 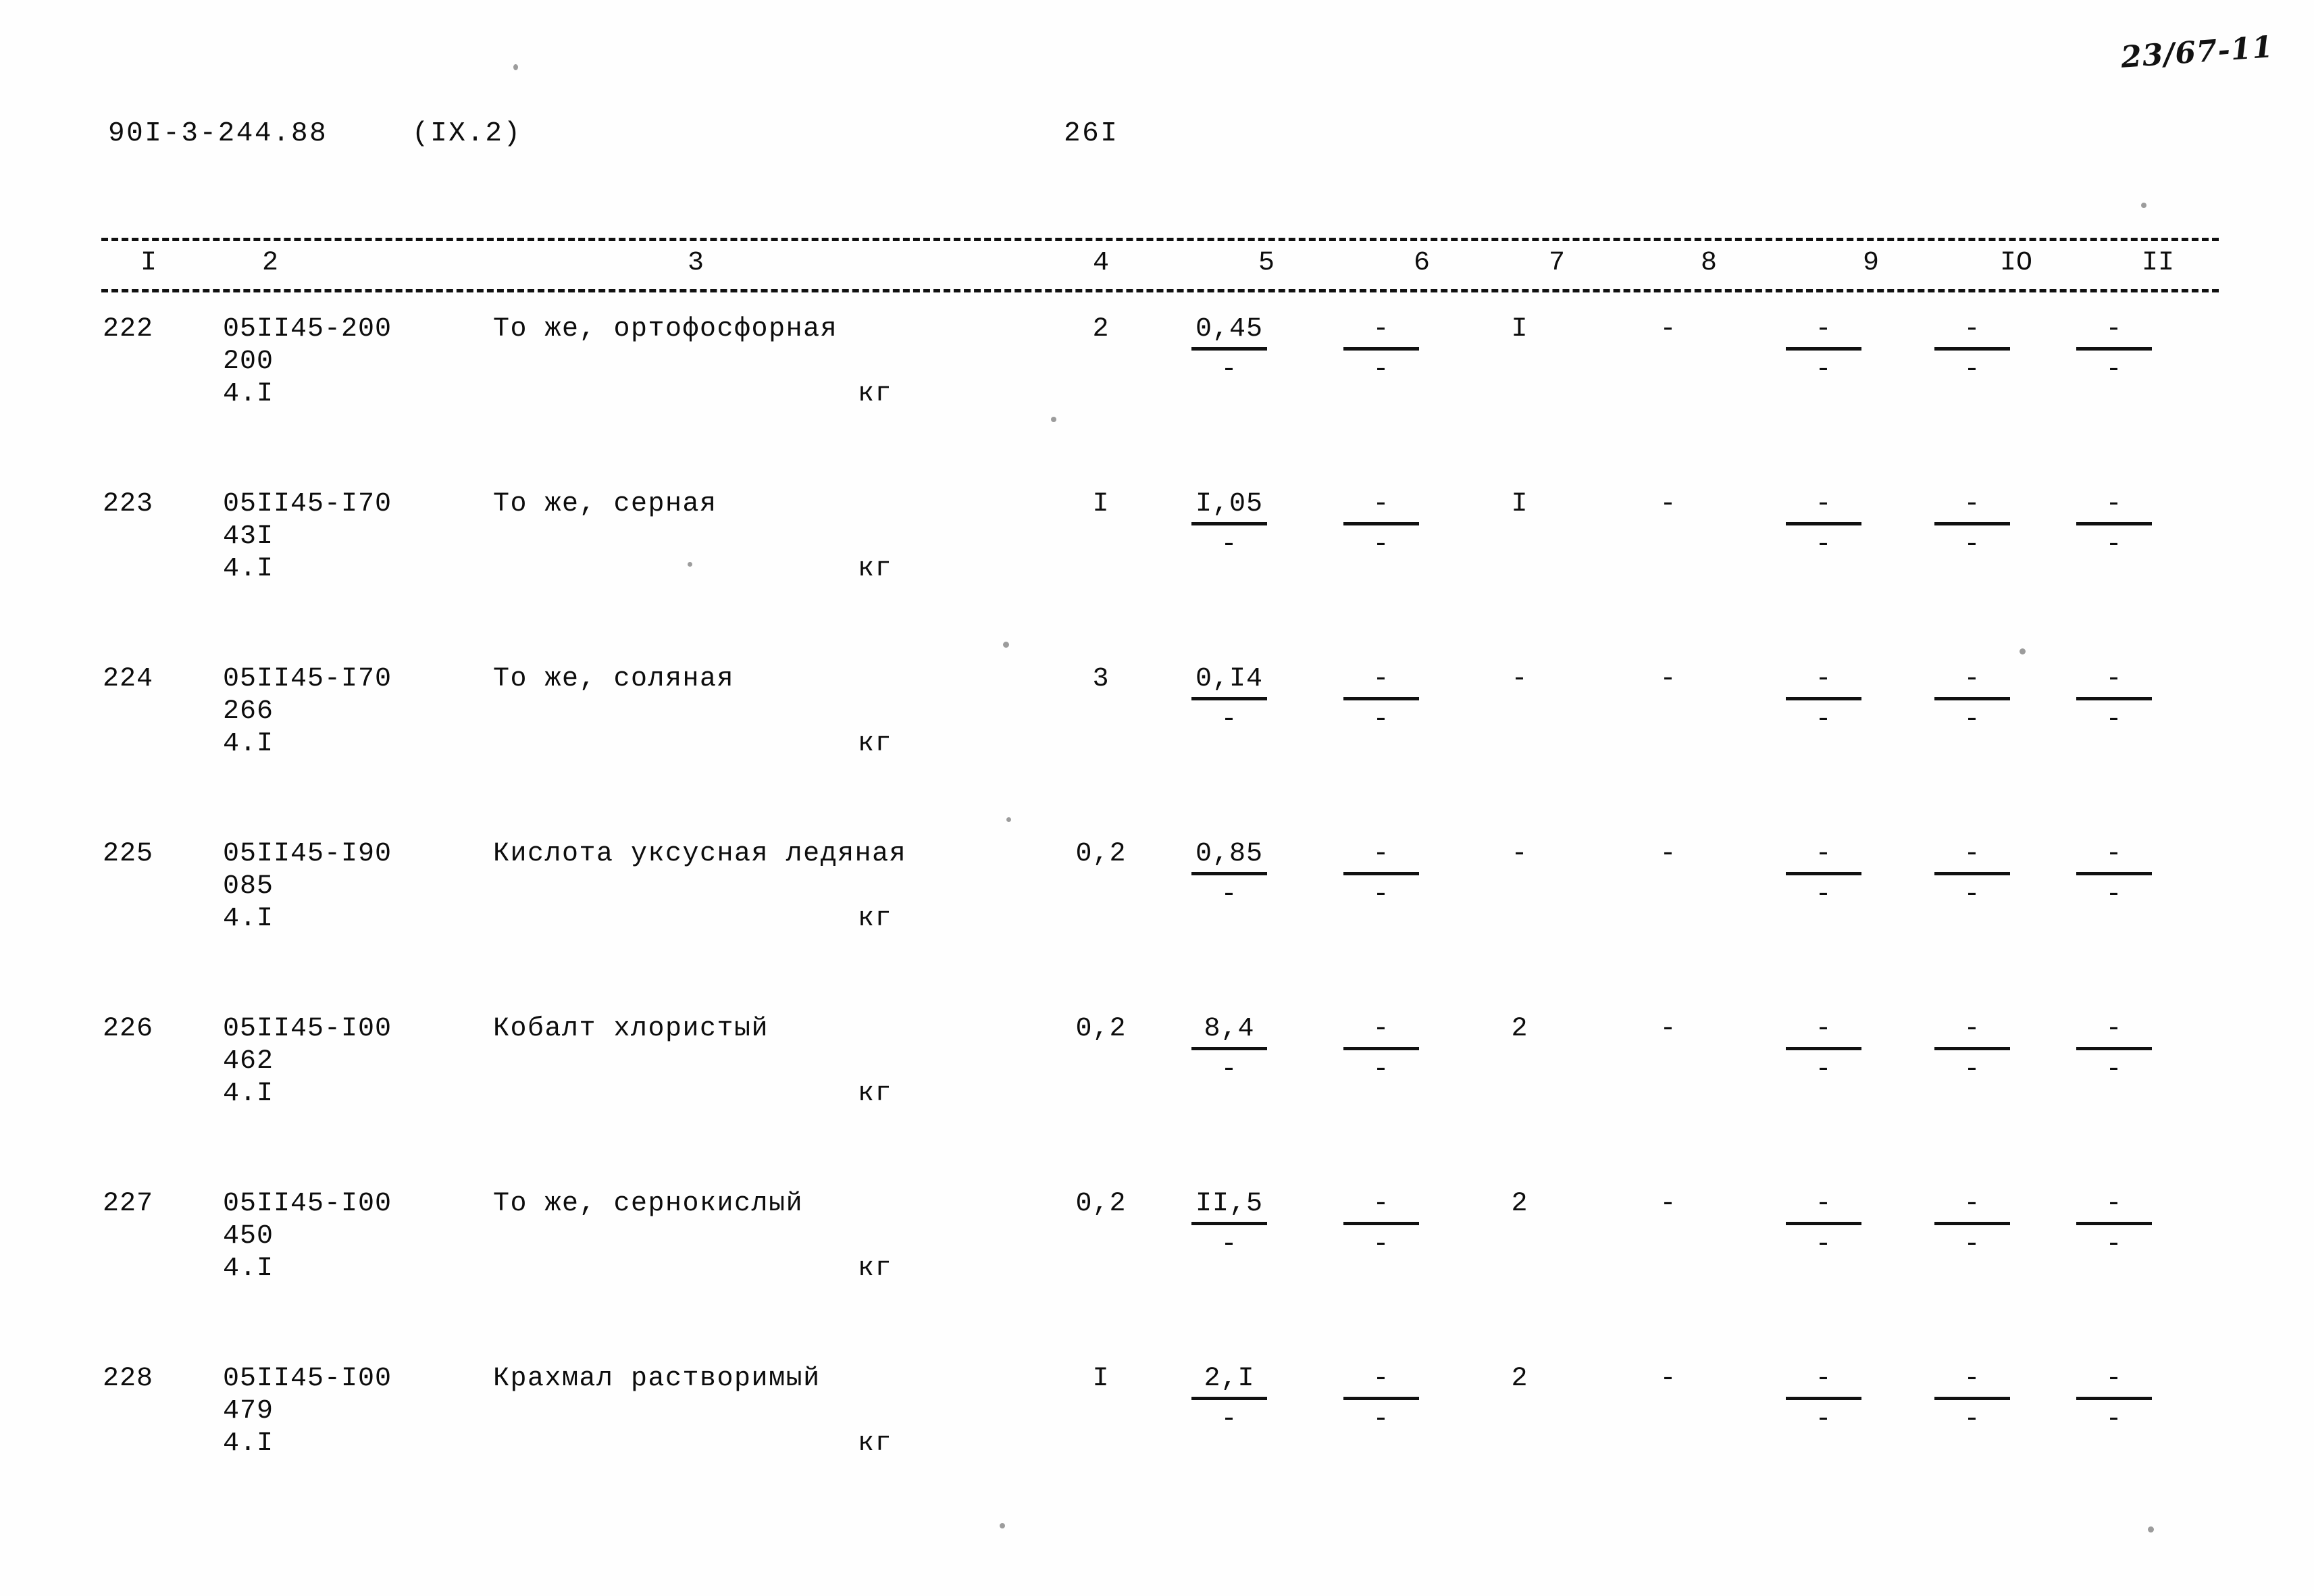 What do you see at coordinates (1519, 1379) in the screenshot?
I see `row-value-c7: 2` at bounding box center [1519, 1379].